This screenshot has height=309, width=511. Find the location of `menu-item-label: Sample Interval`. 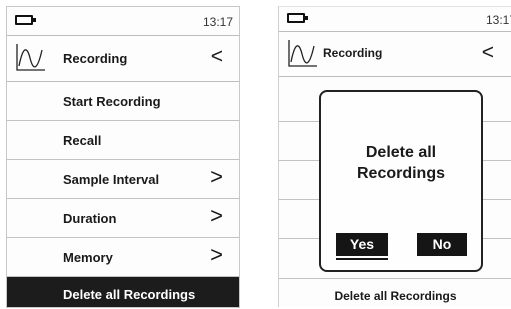

menu-item-label: Sample Interval is located at coordinates (111, 179).